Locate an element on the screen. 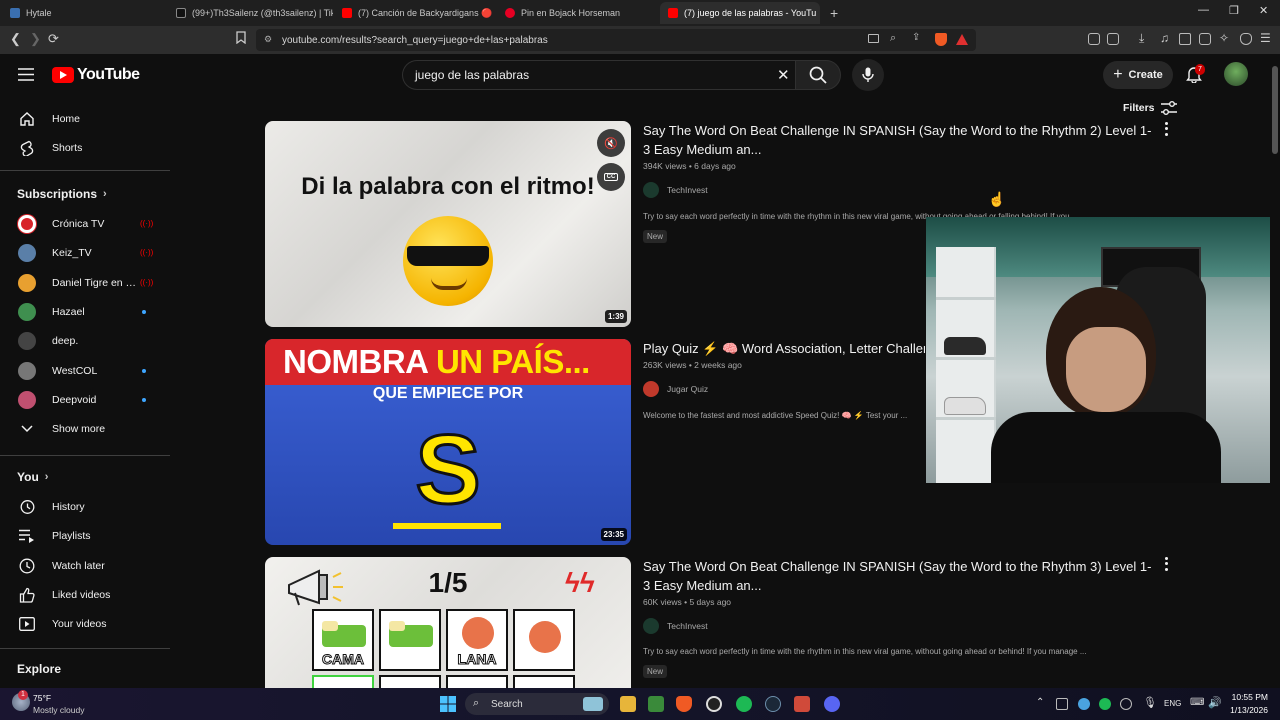  language-indicator: ENG is located at coordinates (1172, 703).